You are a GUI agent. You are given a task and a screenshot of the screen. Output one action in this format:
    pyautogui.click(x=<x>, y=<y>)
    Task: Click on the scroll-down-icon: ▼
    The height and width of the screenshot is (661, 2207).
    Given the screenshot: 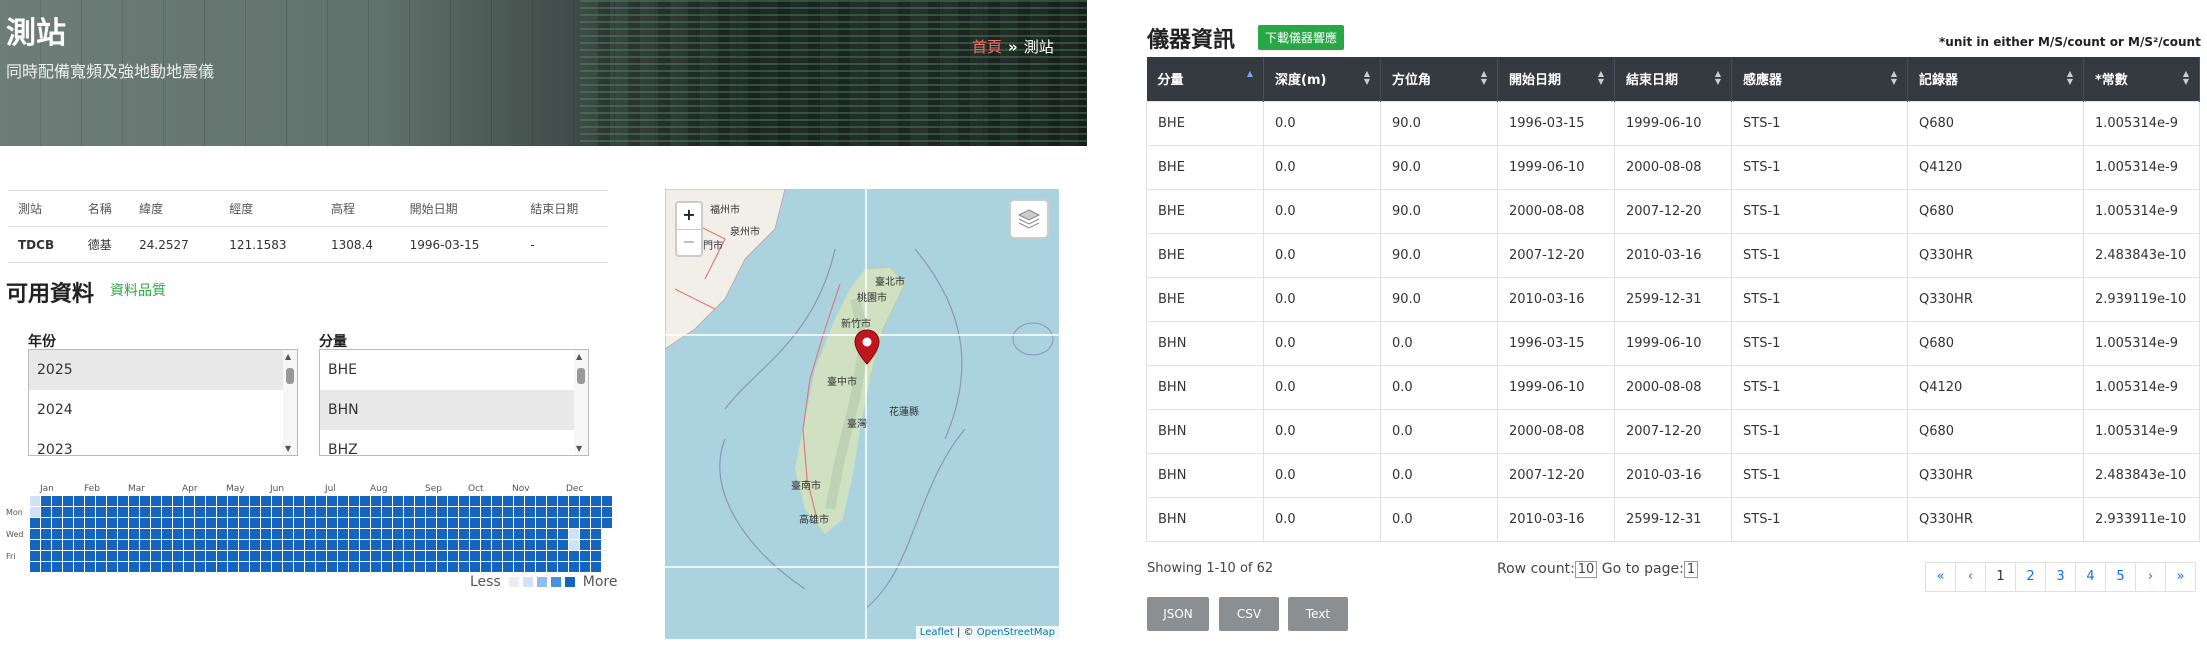 What is the action you would take?
    pyautogui.click(x=288, y=448)
    